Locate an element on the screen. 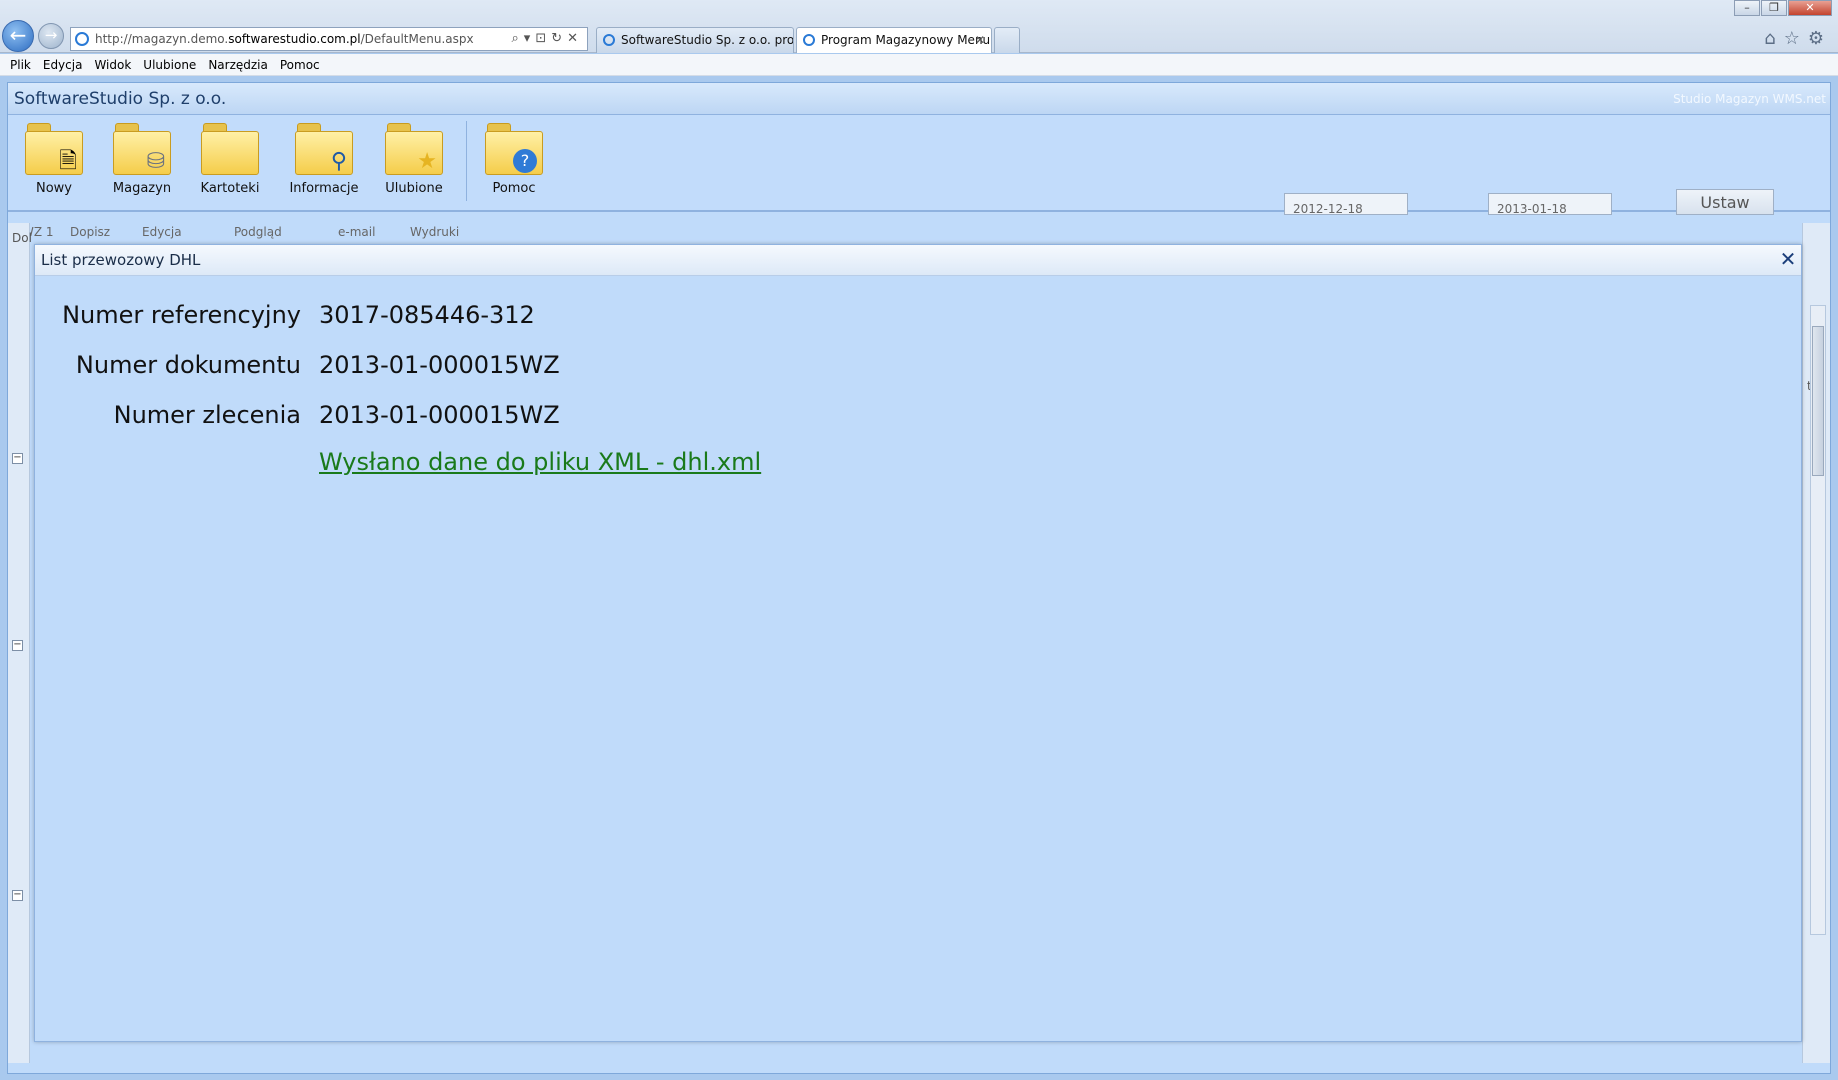 The image size is (1838, 1080). column-header-dol: Dol is located at coordinates (22, 238).